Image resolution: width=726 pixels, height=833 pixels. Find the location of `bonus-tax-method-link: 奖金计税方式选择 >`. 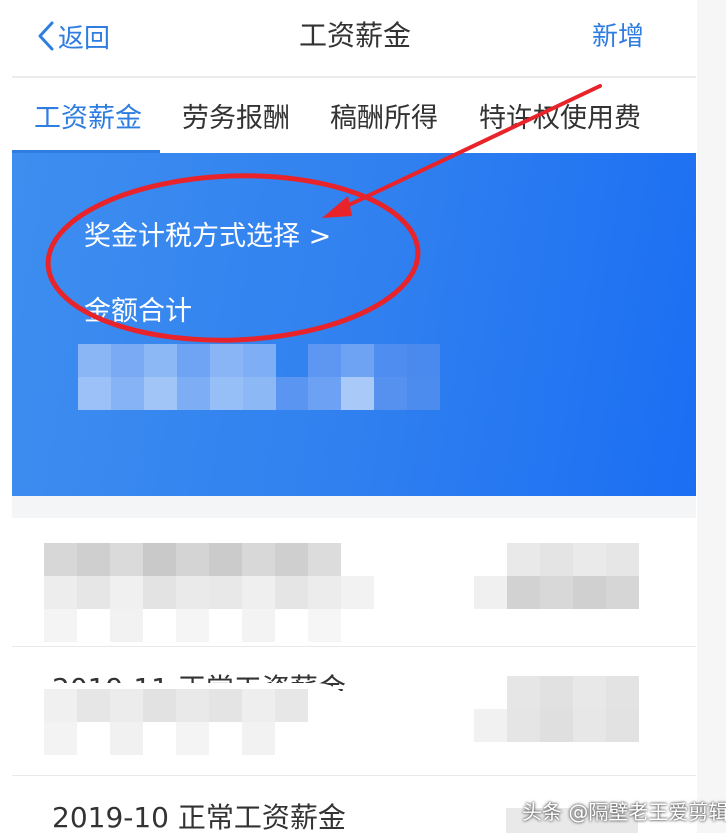

bonus-tax-method-link: 奖金计税方式选择 > is located at coordinates (207, 233).